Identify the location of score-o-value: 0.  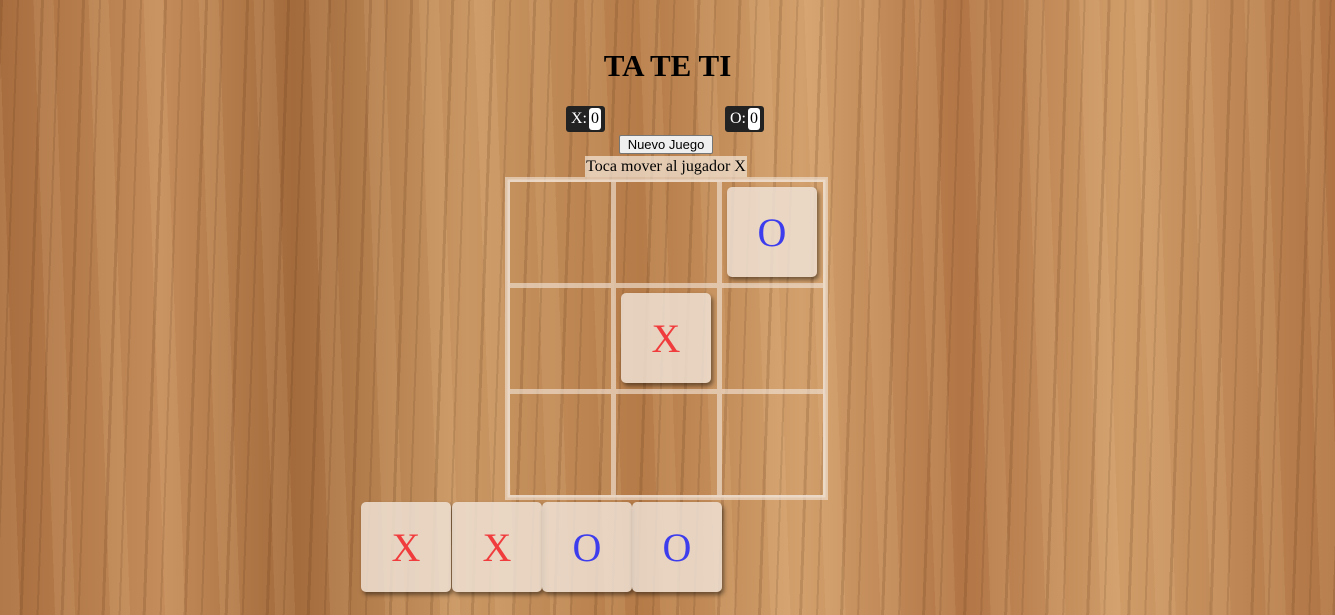
(754, 119).